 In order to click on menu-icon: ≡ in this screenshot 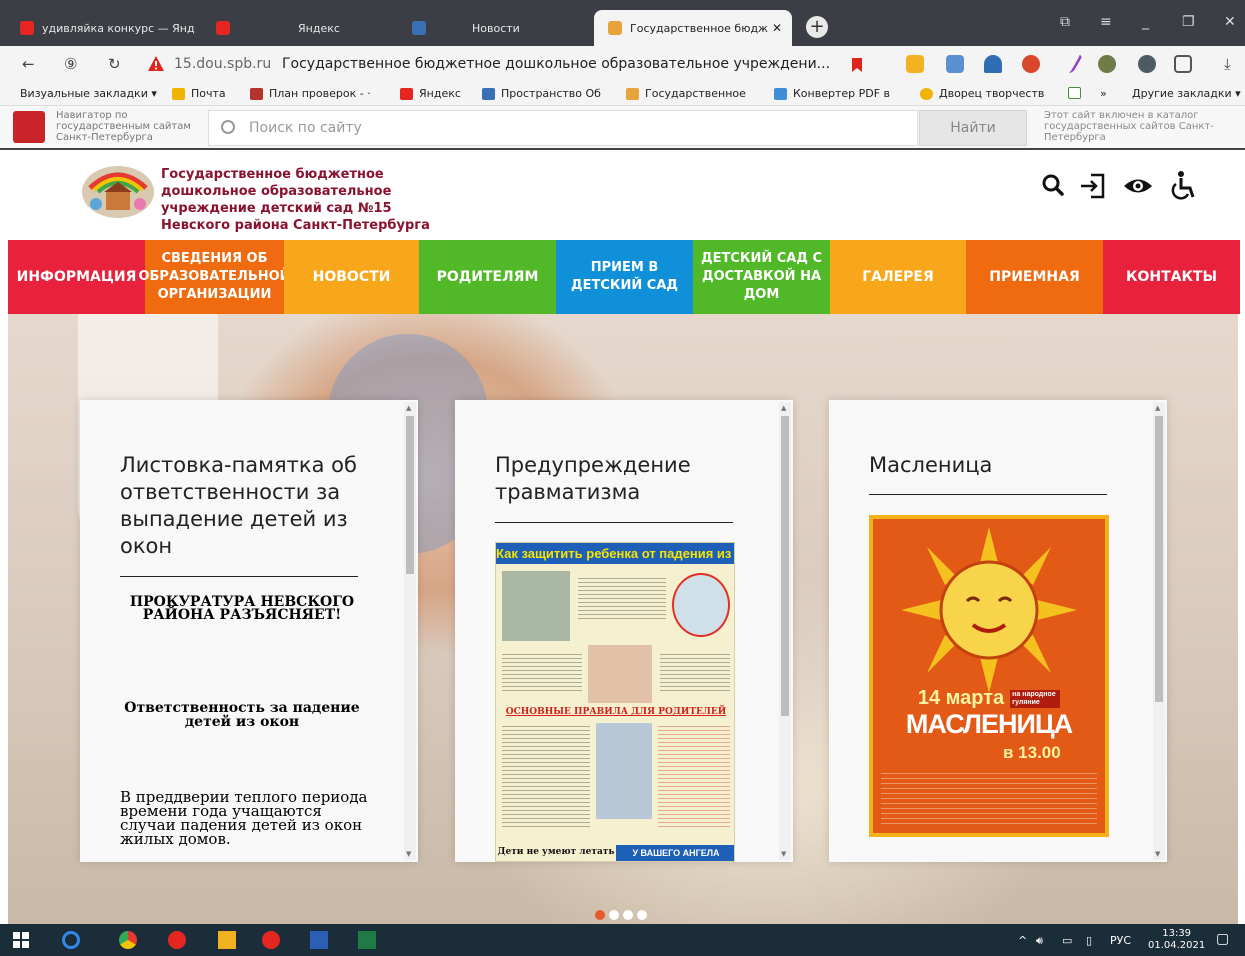, I will do `click(1106, 22)`.